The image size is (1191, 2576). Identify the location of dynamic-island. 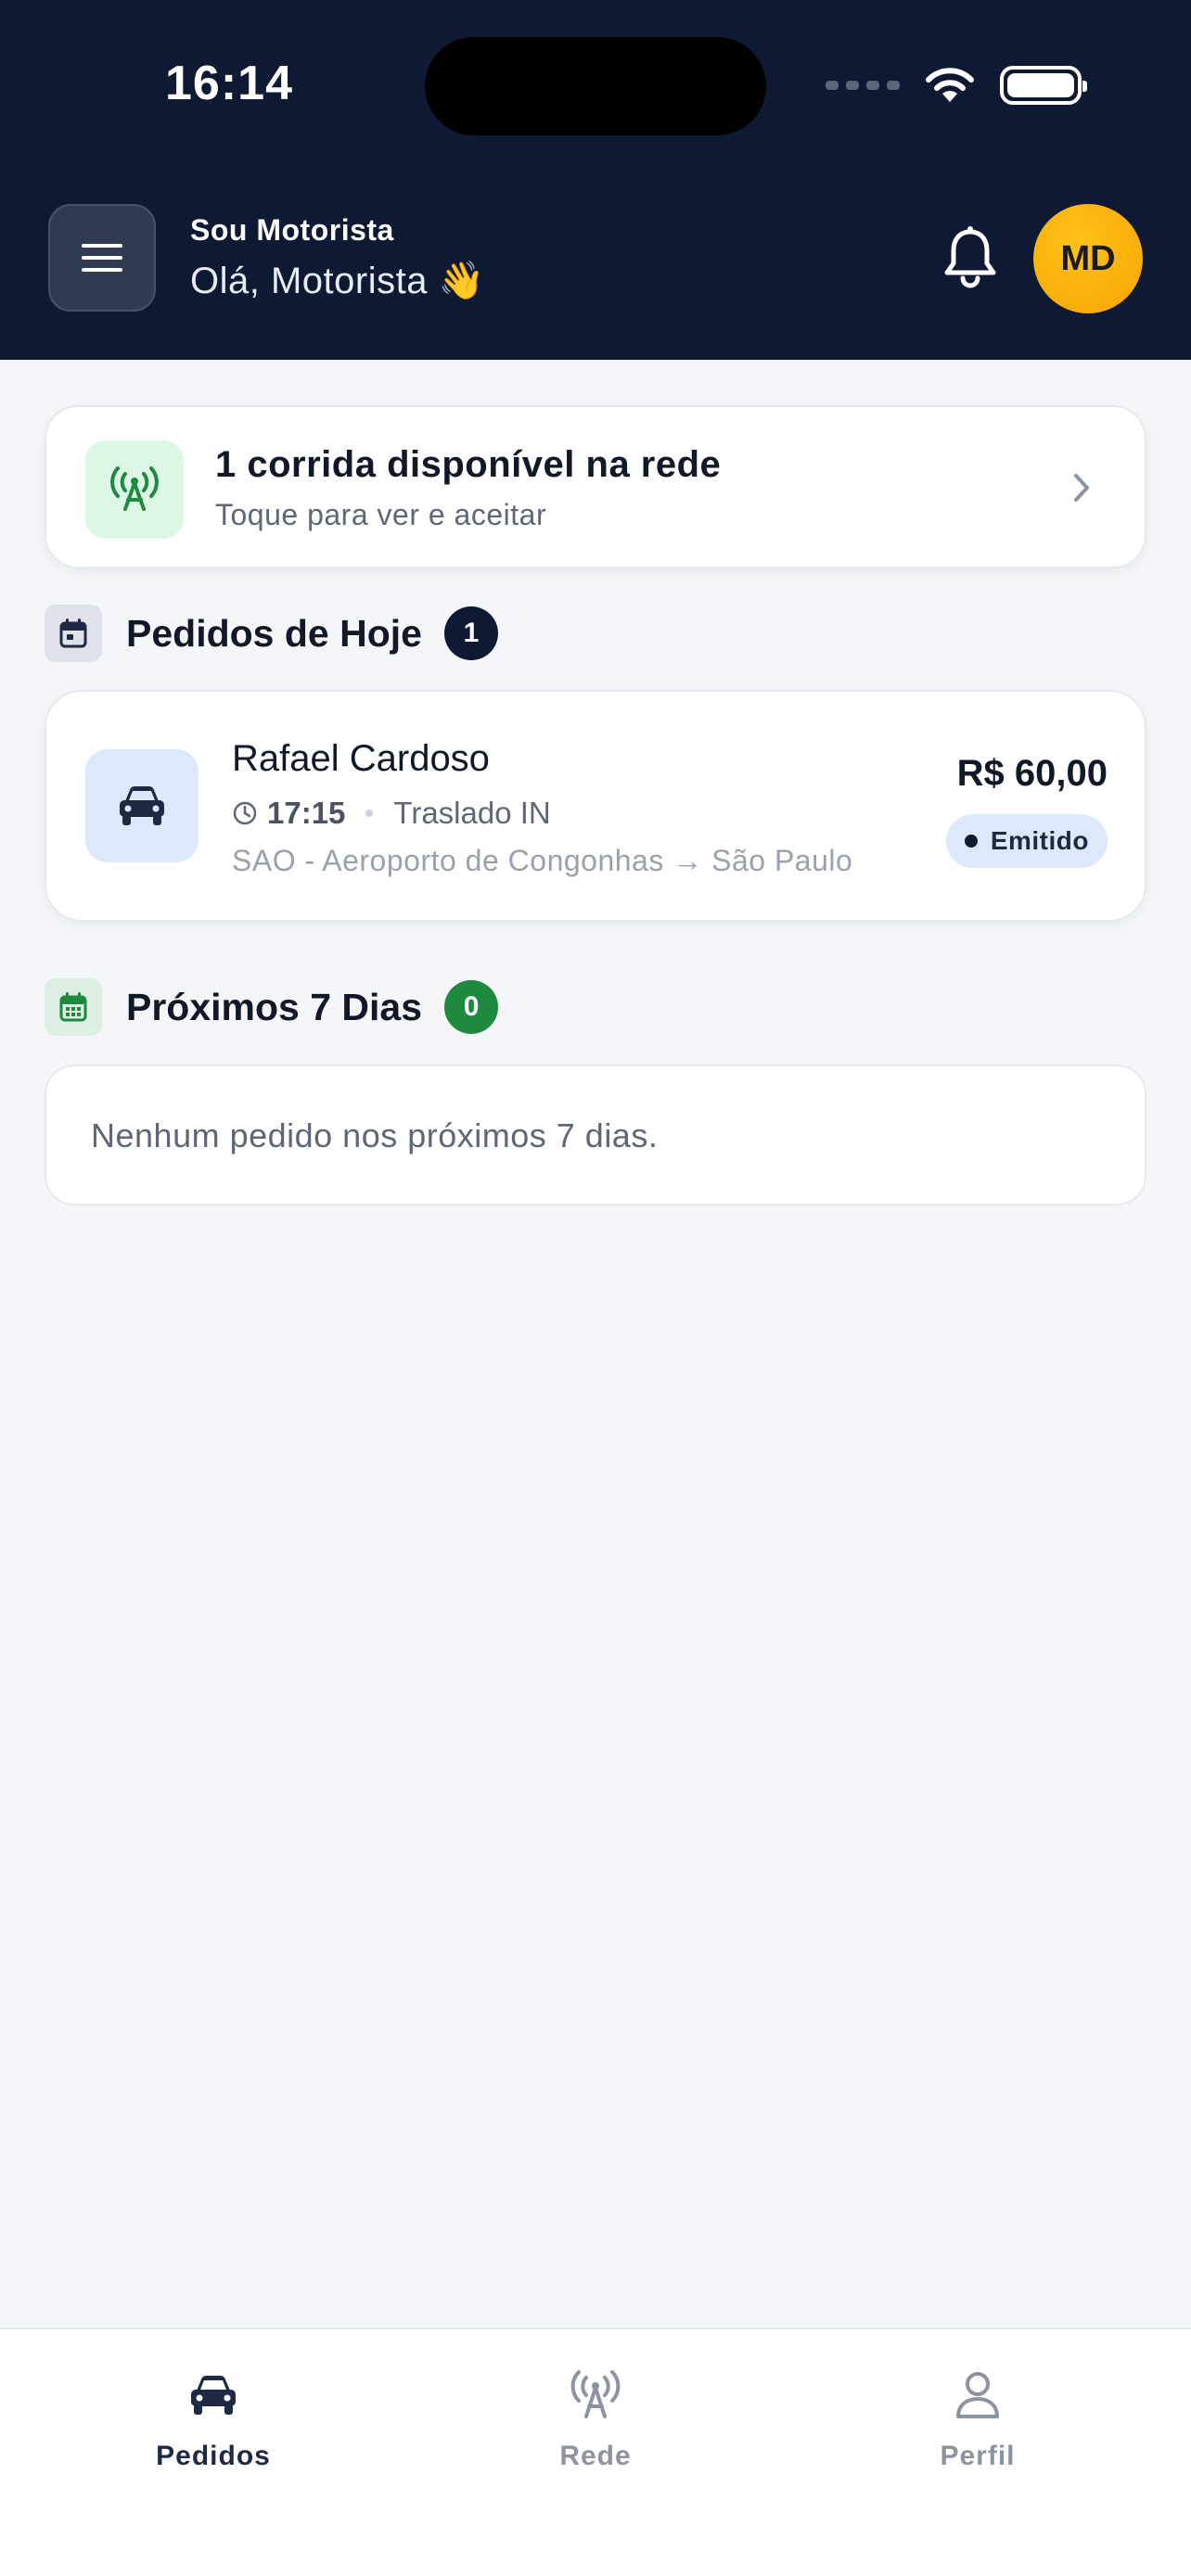
(595, 86).